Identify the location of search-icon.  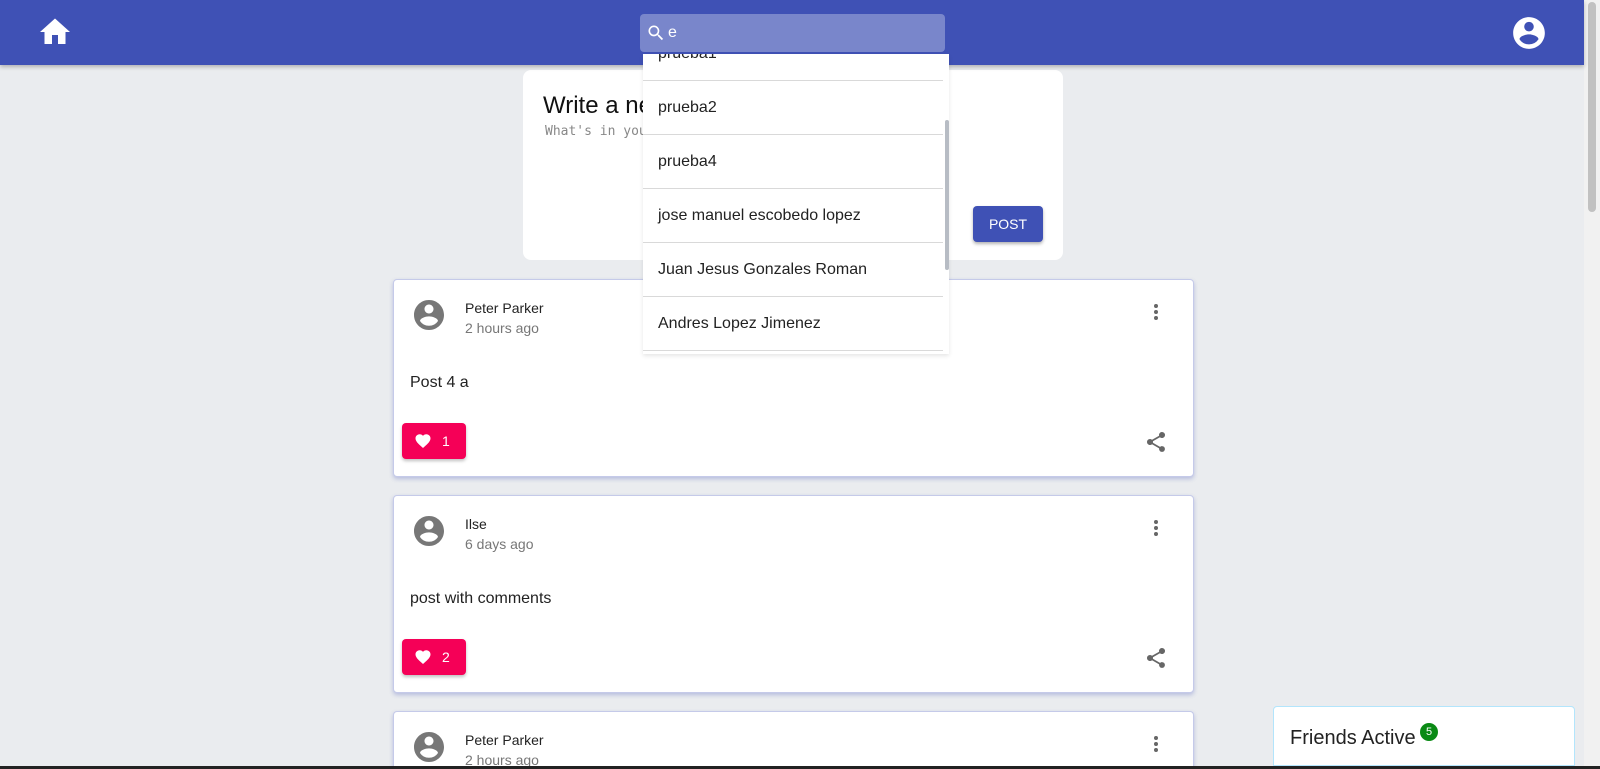
(656, 33).